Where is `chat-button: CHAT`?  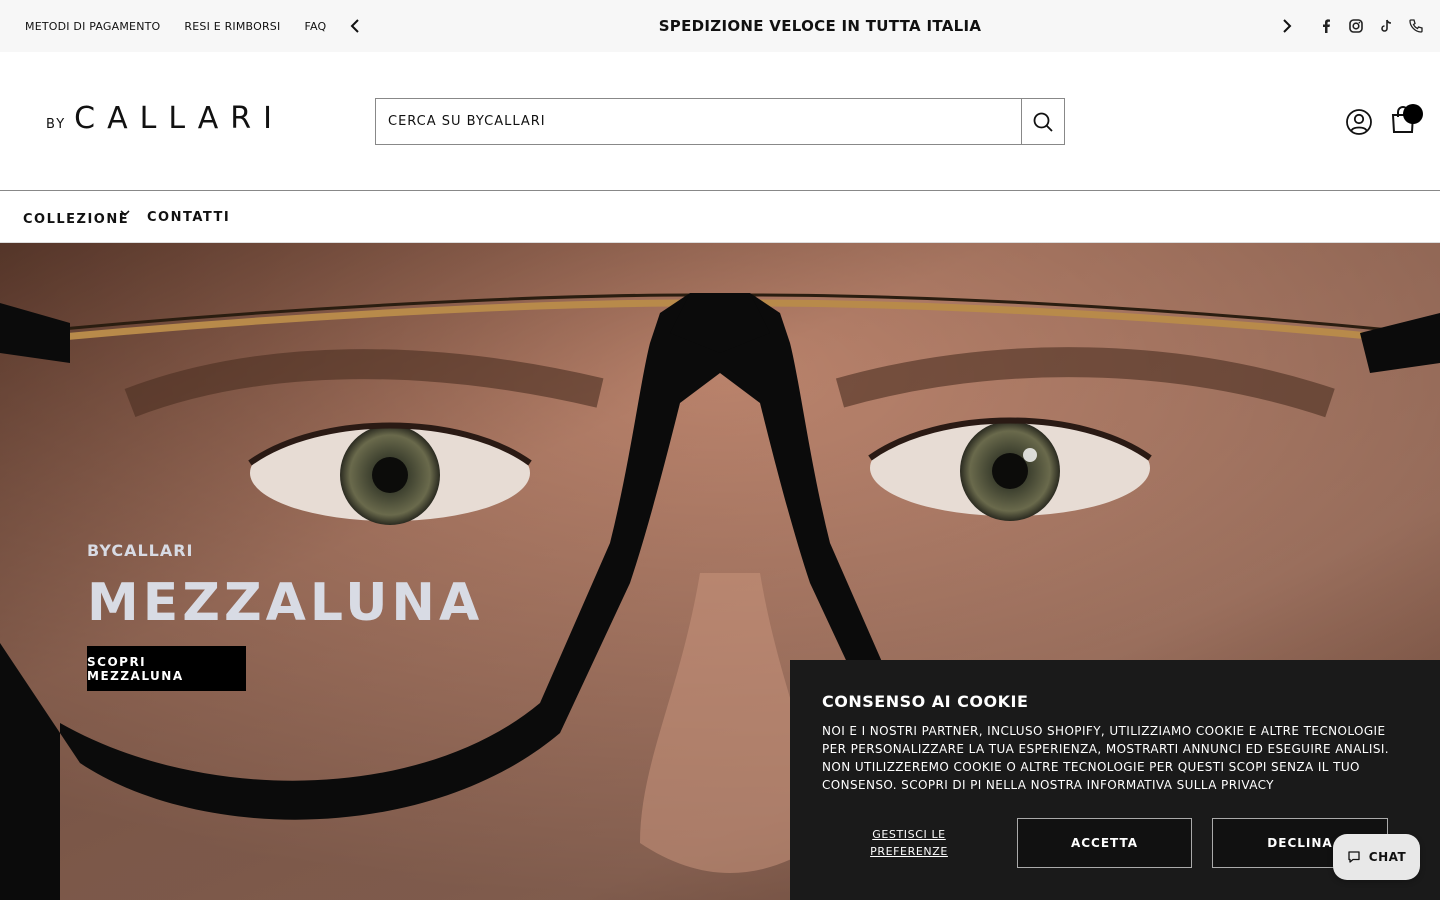 chat-button: CHAT is located at coordinates (1376, 857).